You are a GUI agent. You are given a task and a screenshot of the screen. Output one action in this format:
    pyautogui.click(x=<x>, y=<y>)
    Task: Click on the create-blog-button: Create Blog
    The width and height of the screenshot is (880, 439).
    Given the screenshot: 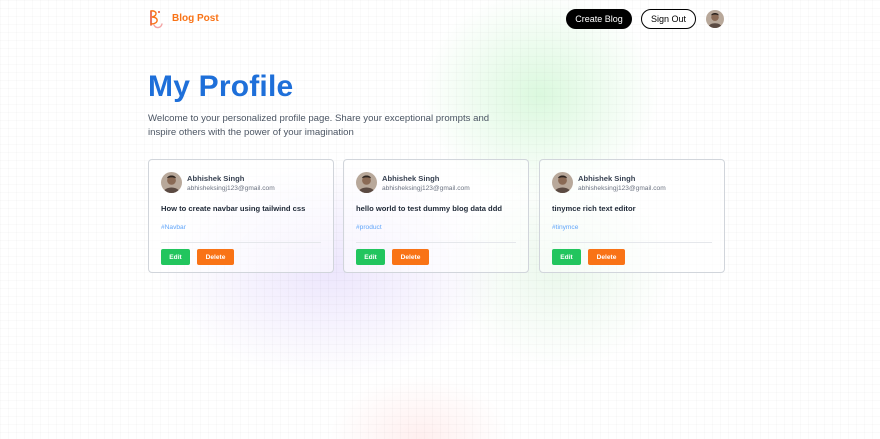 What is the action you would take?
    pyautogui.click(x=599, y=19)
    